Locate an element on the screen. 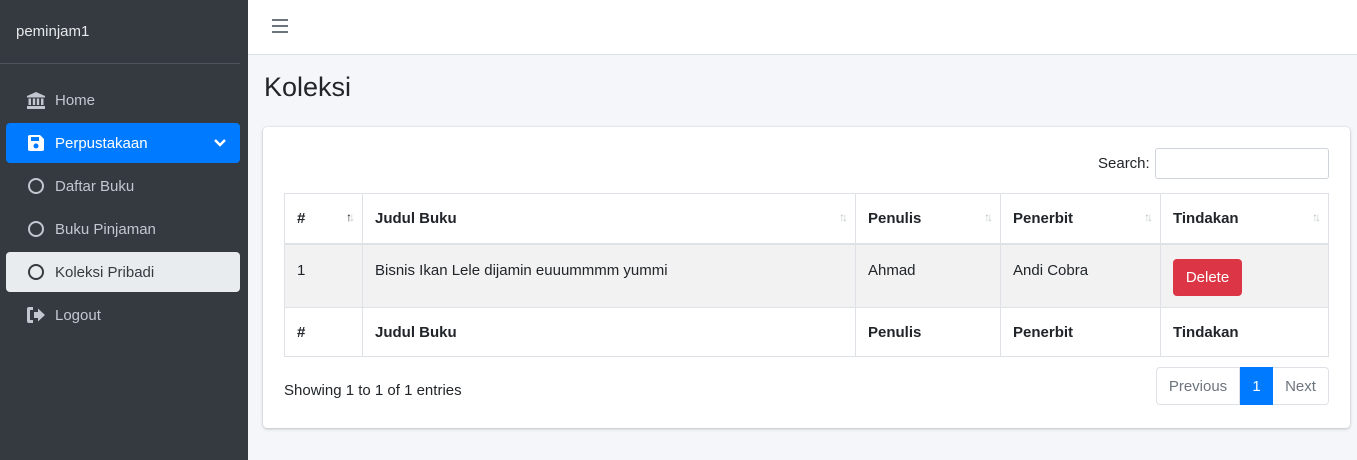  sidebar-item-label: Home is located at coordinates (75, 100).